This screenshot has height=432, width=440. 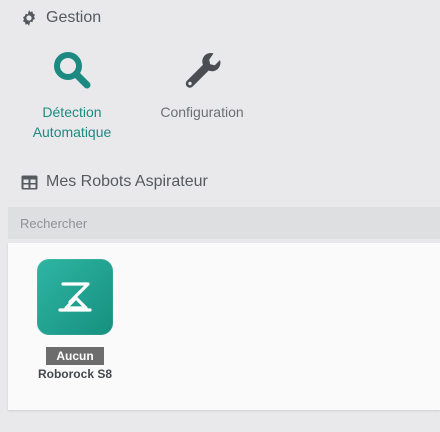 What do you see at coordinates (202, 70) in the screenshot?
I see `wrench-icon` at bounding box center [202, 70].